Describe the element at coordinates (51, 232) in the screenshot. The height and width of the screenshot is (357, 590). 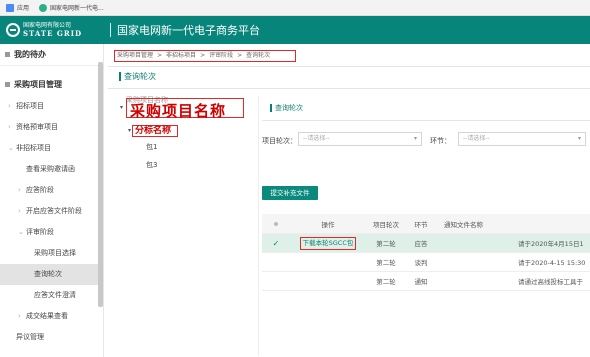
I see `sidebar-item-review: ⌄ 评审阶段` at that location.